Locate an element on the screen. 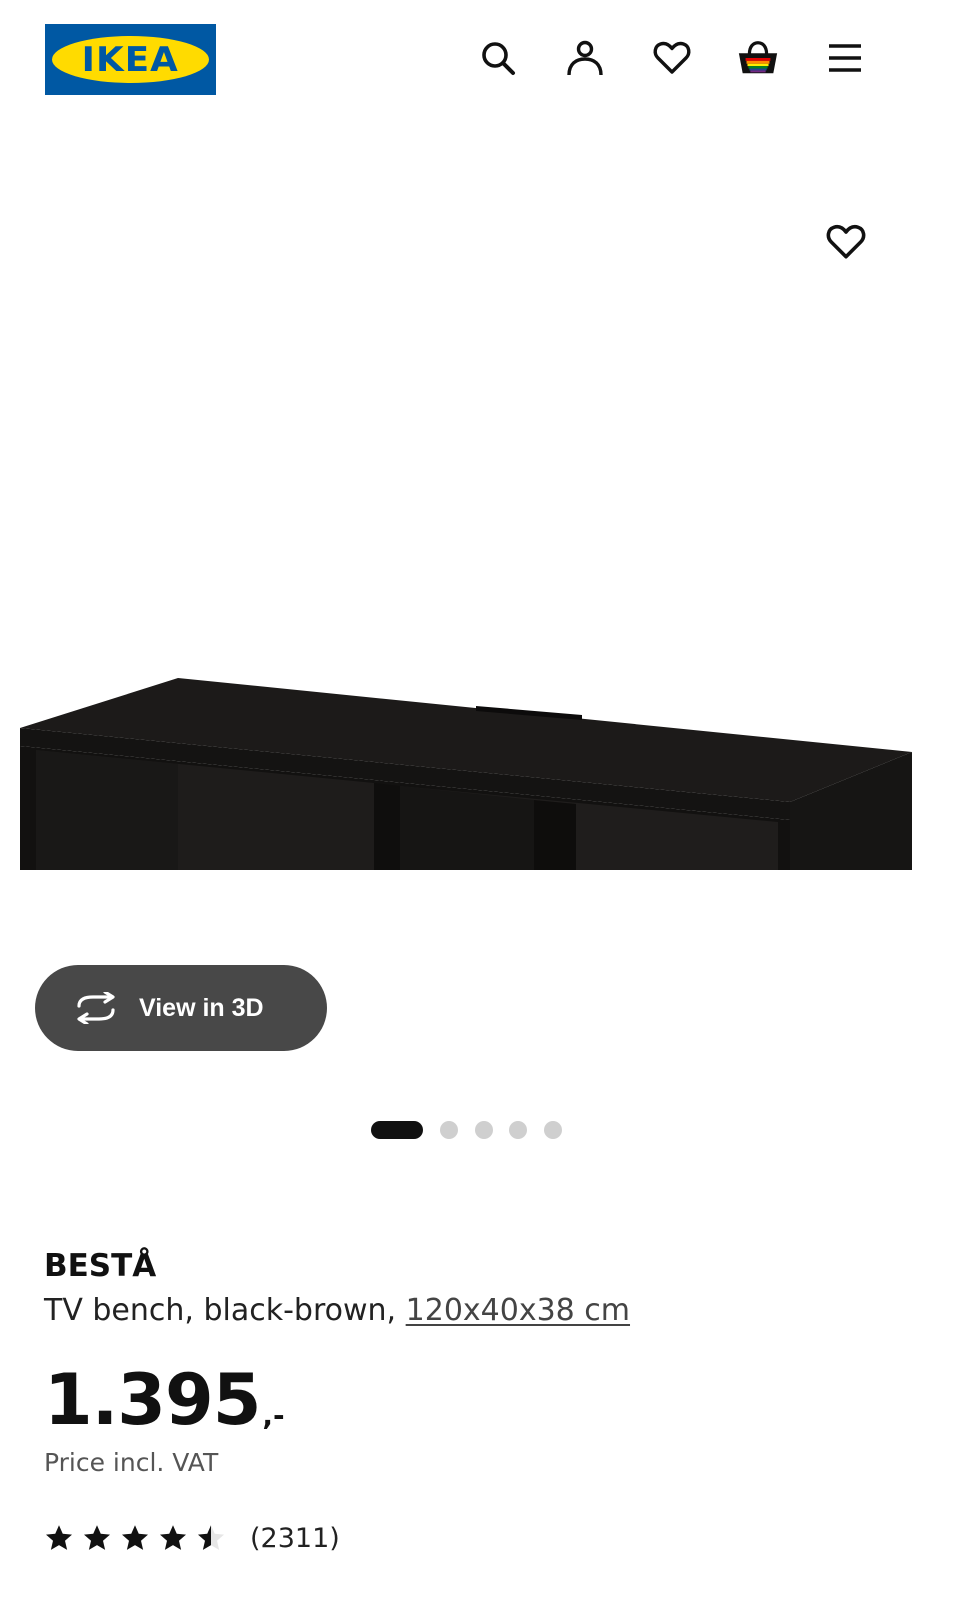 Image resolution: width=960 pixels, height=1615 pixels. gallery-pagination is located at coordinates (480, 1130).